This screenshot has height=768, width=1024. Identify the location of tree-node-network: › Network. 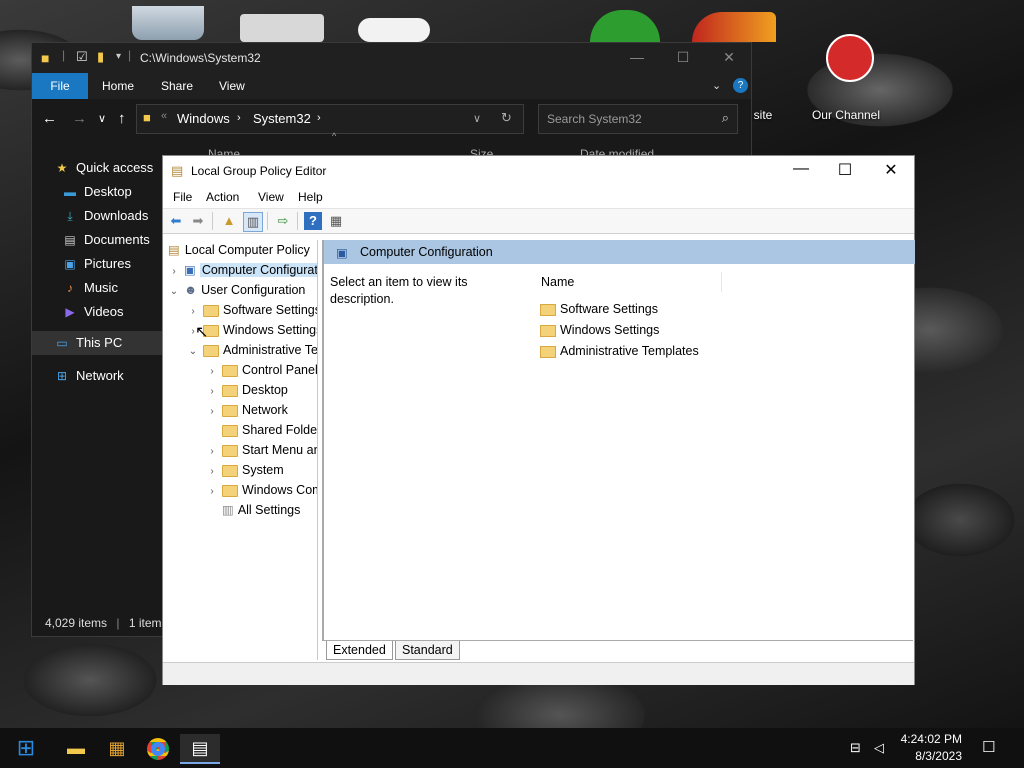
(247, 410).